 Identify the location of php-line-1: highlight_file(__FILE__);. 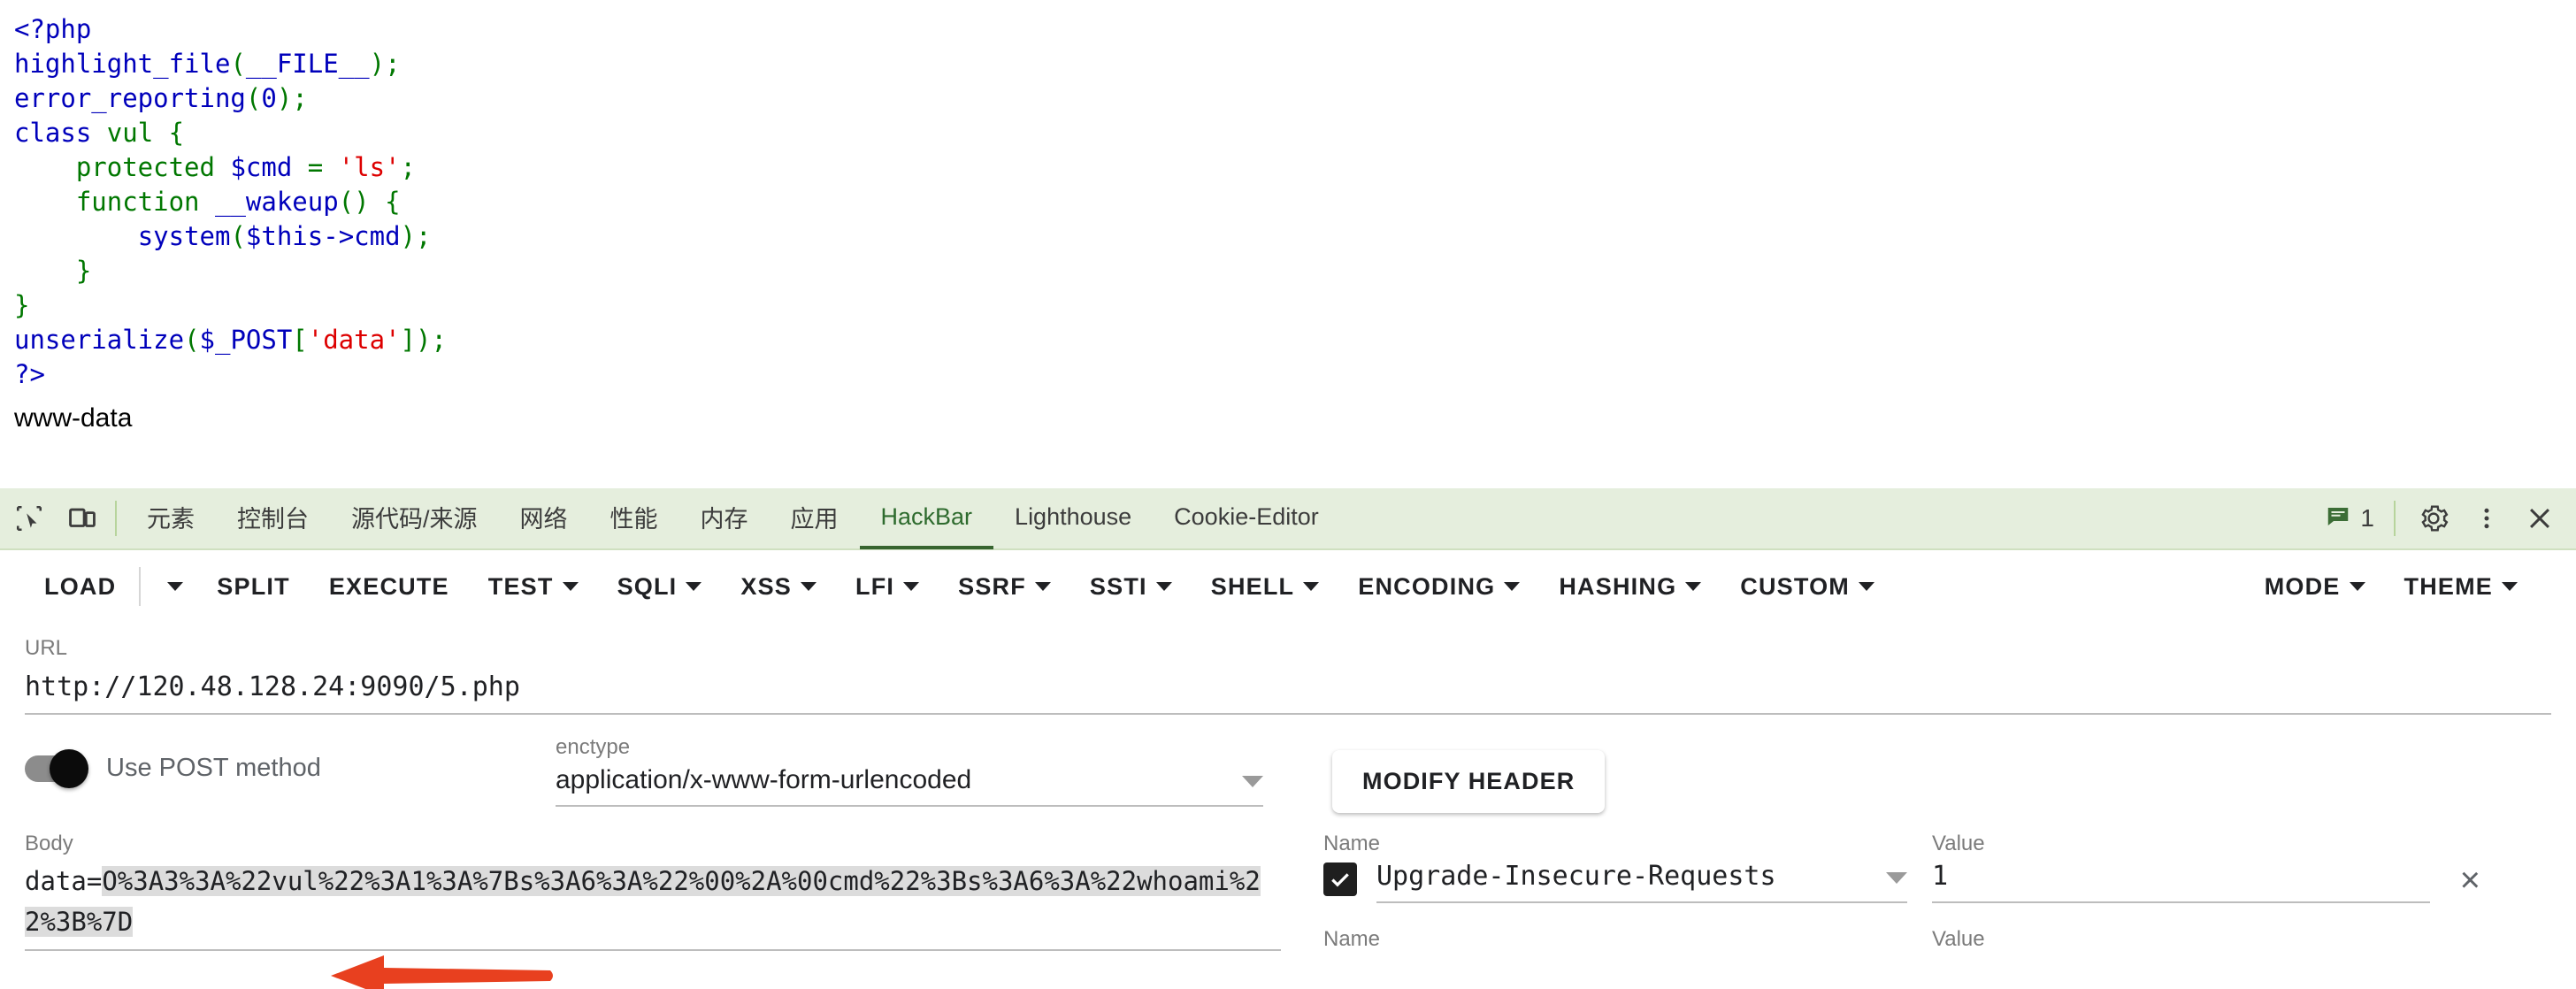
(1295, 64).